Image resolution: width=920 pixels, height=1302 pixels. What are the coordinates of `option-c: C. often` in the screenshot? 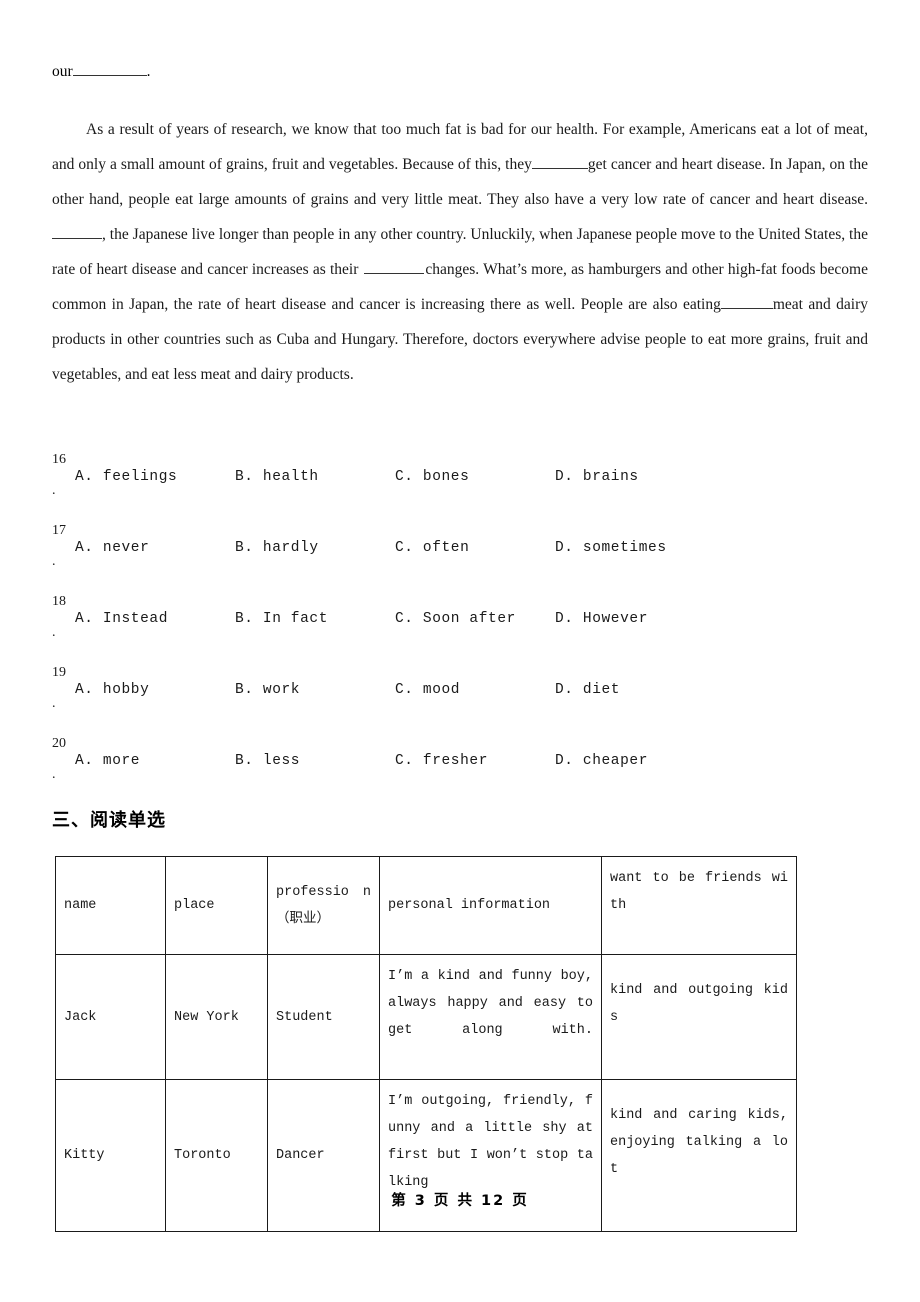 It's located at (432, 548).